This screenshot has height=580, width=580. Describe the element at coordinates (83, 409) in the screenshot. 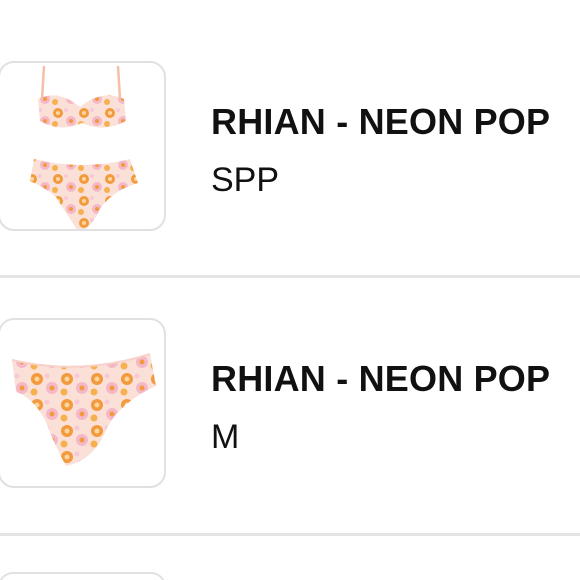

I see `bikini-bottom-image` at that location.